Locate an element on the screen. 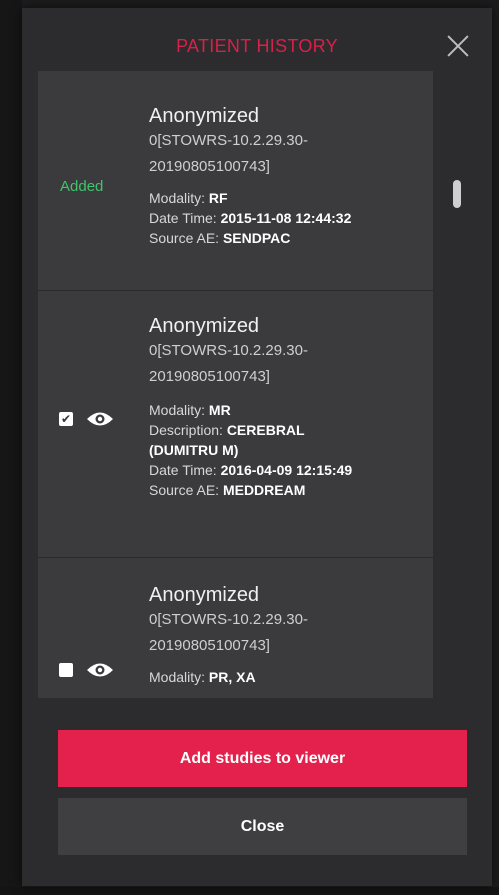 The image size is (499, 895). scrollbar-thumb is located at coordinates (457, 194).